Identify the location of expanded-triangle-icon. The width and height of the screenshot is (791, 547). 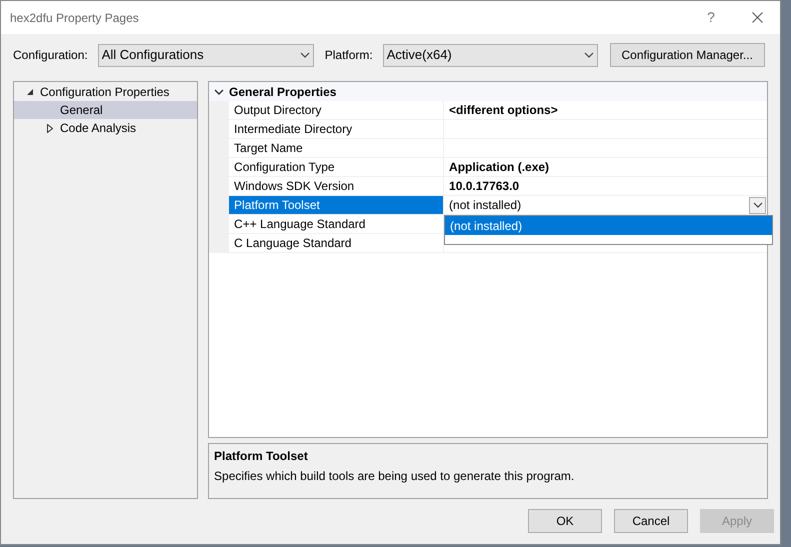
(30, 92).